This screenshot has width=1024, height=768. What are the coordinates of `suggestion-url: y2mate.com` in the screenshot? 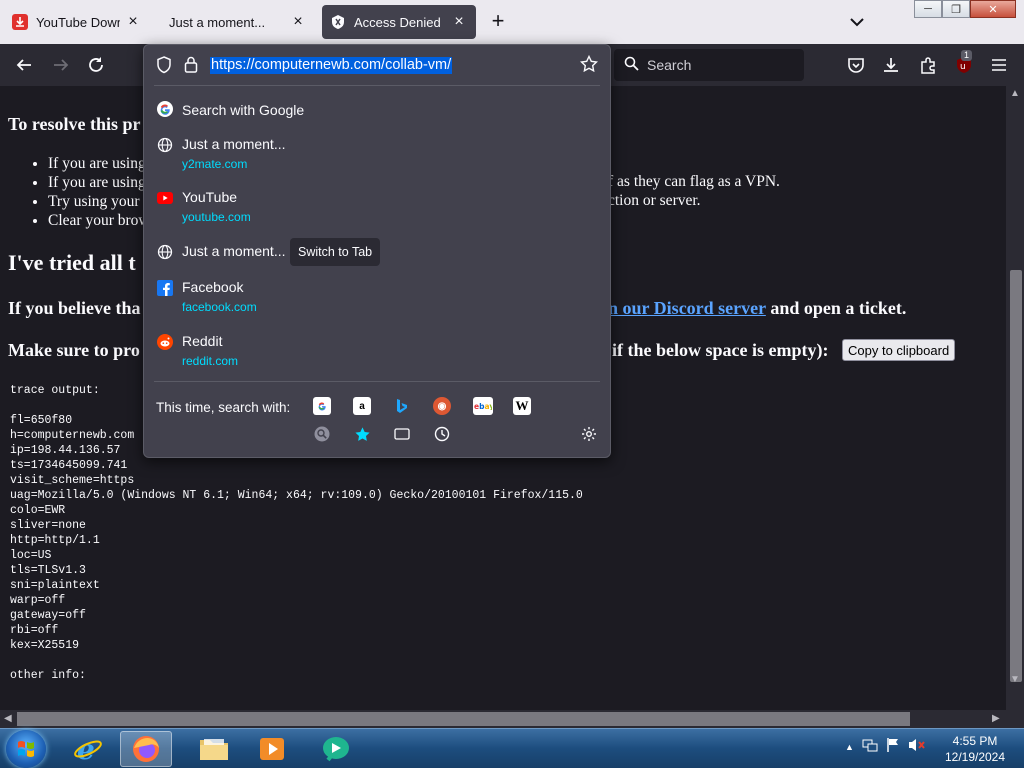 It's located at (215, 164).